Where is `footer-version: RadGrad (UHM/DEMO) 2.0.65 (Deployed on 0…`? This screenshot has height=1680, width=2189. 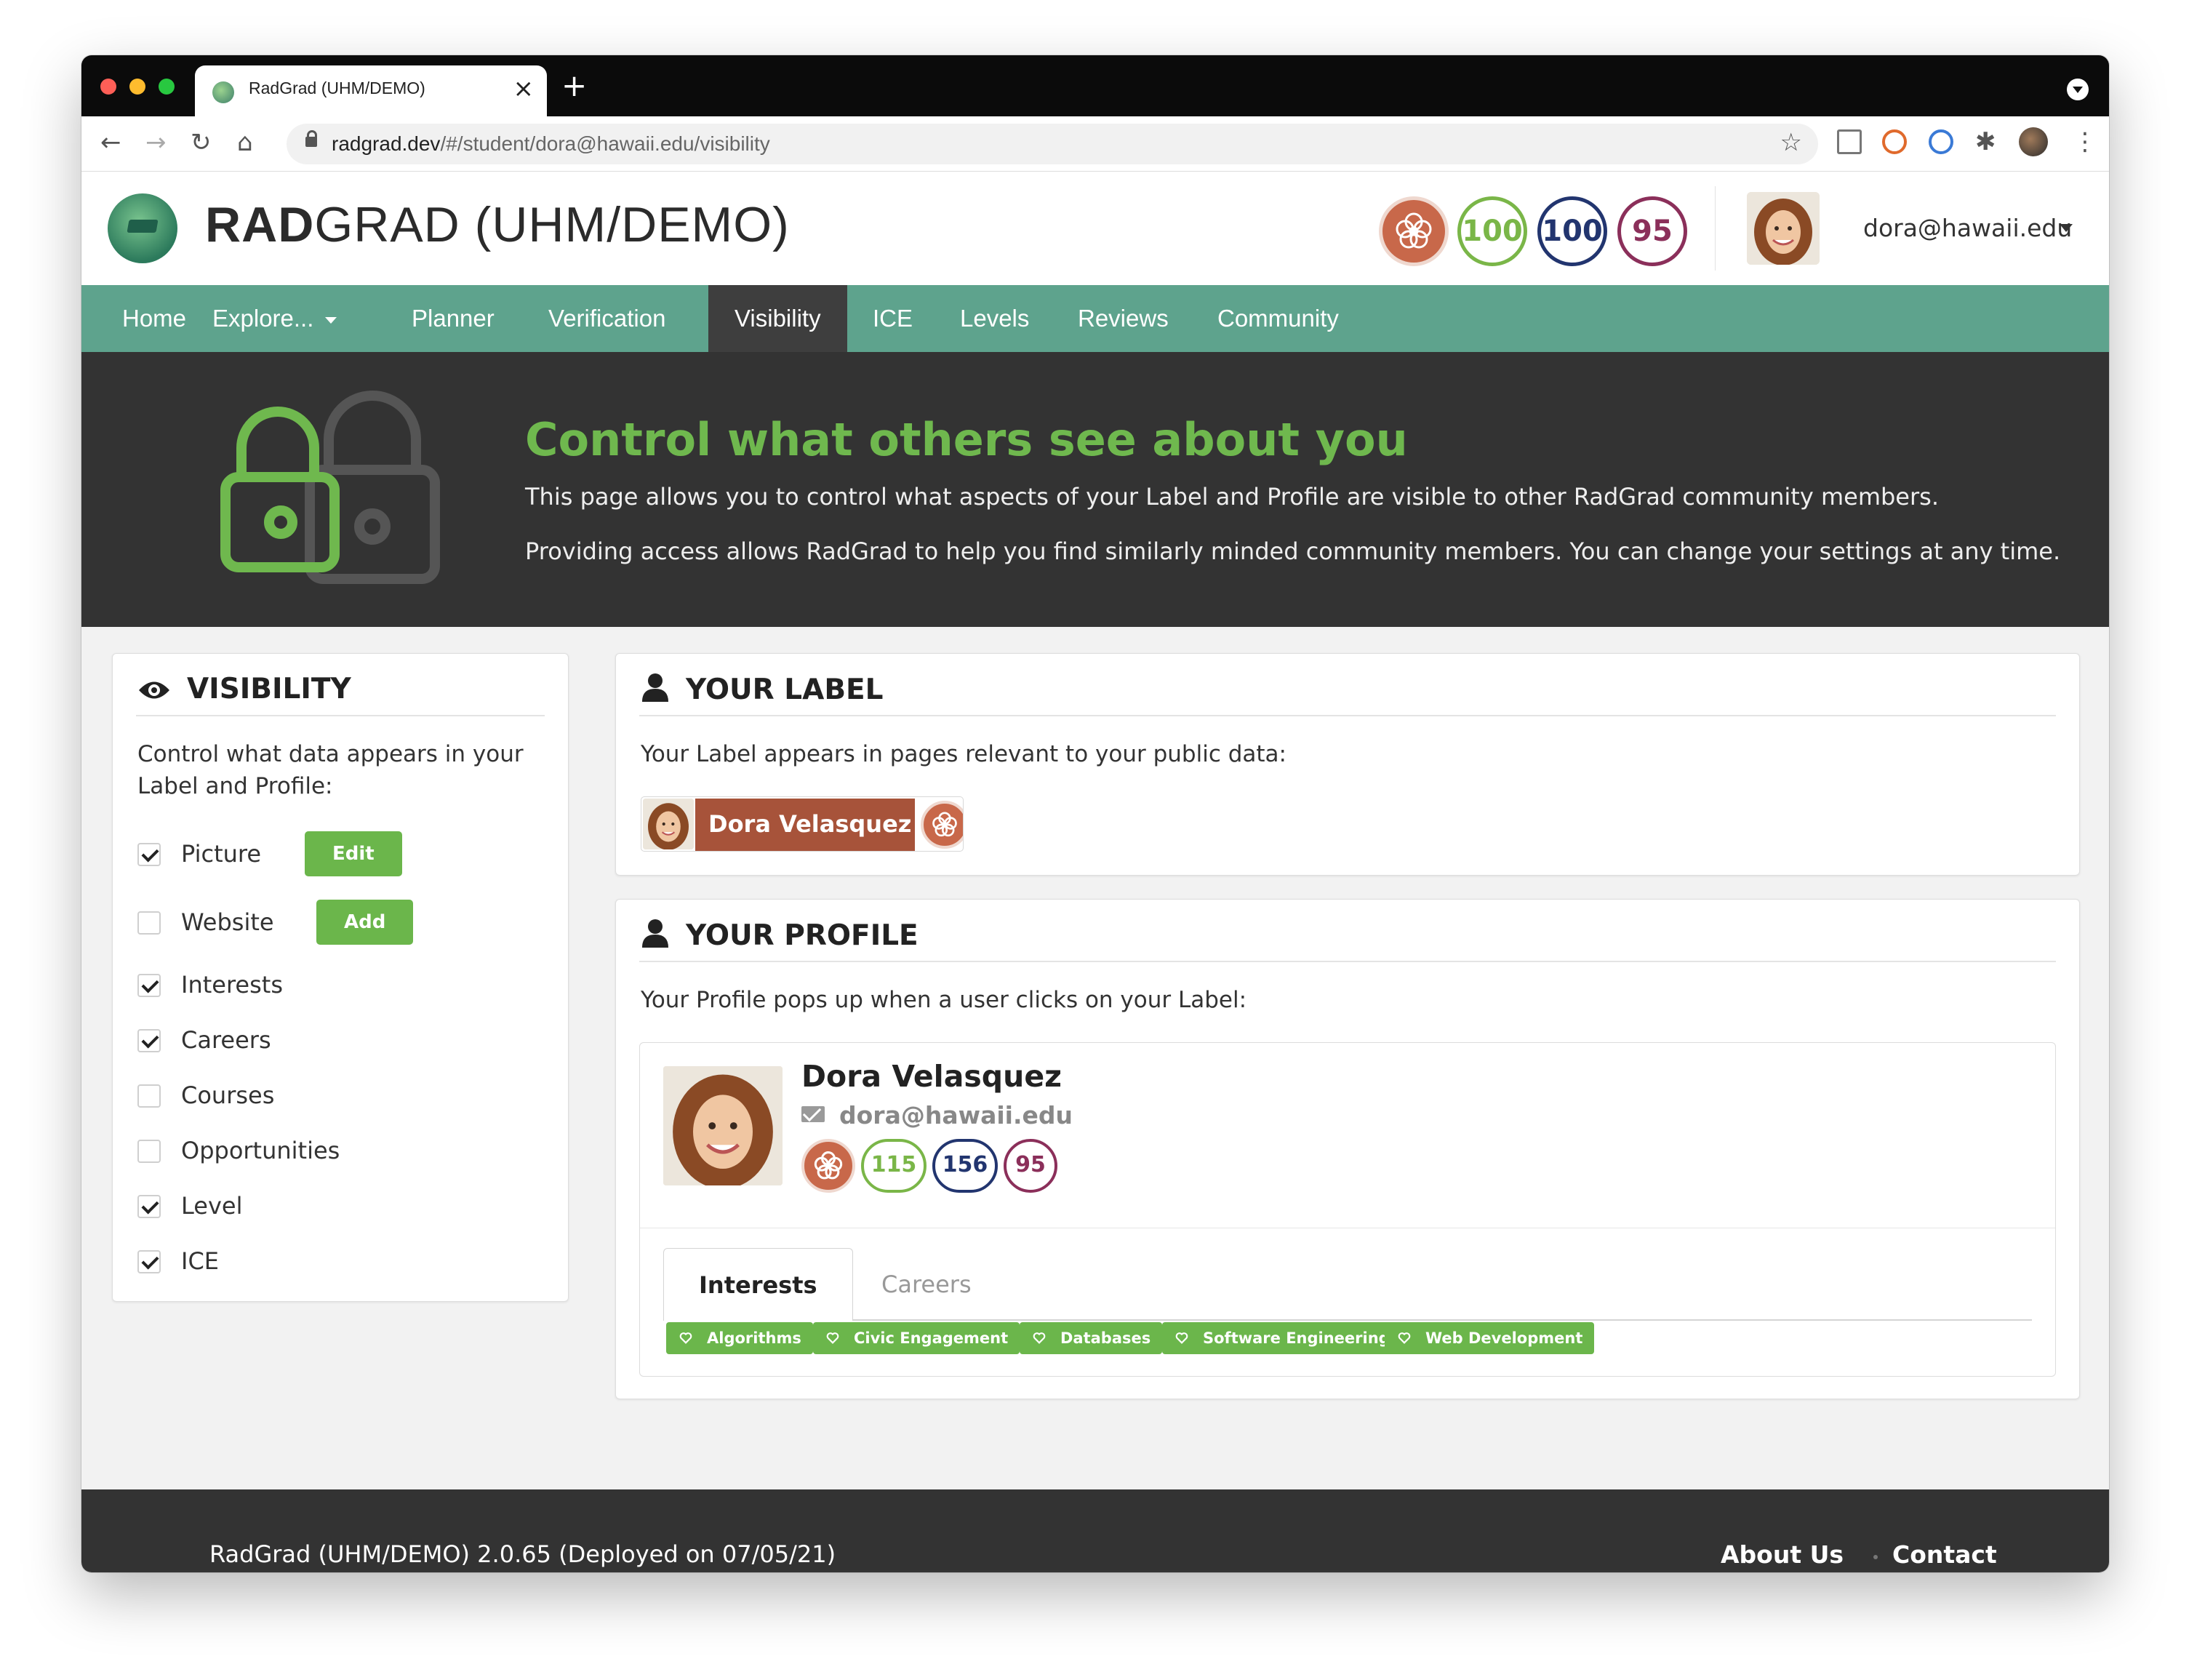 footer-version: RadGrad (UHM/DEMO) 2.0.65 (Deployed on 0… is located at coordinates (522, 1554).